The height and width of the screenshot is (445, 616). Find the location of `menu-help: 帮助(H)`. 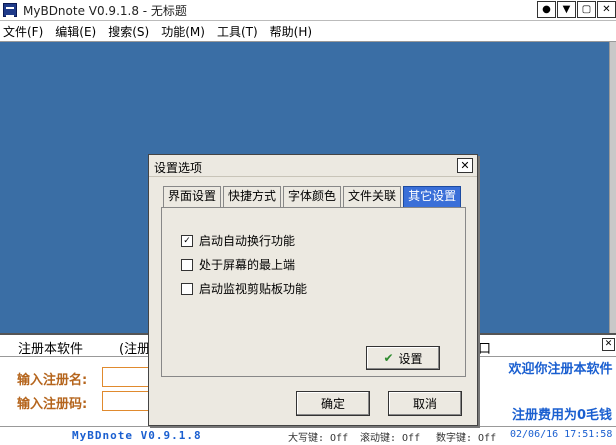

menu-help: 帮助(H) is located at coordinates (291, 31).